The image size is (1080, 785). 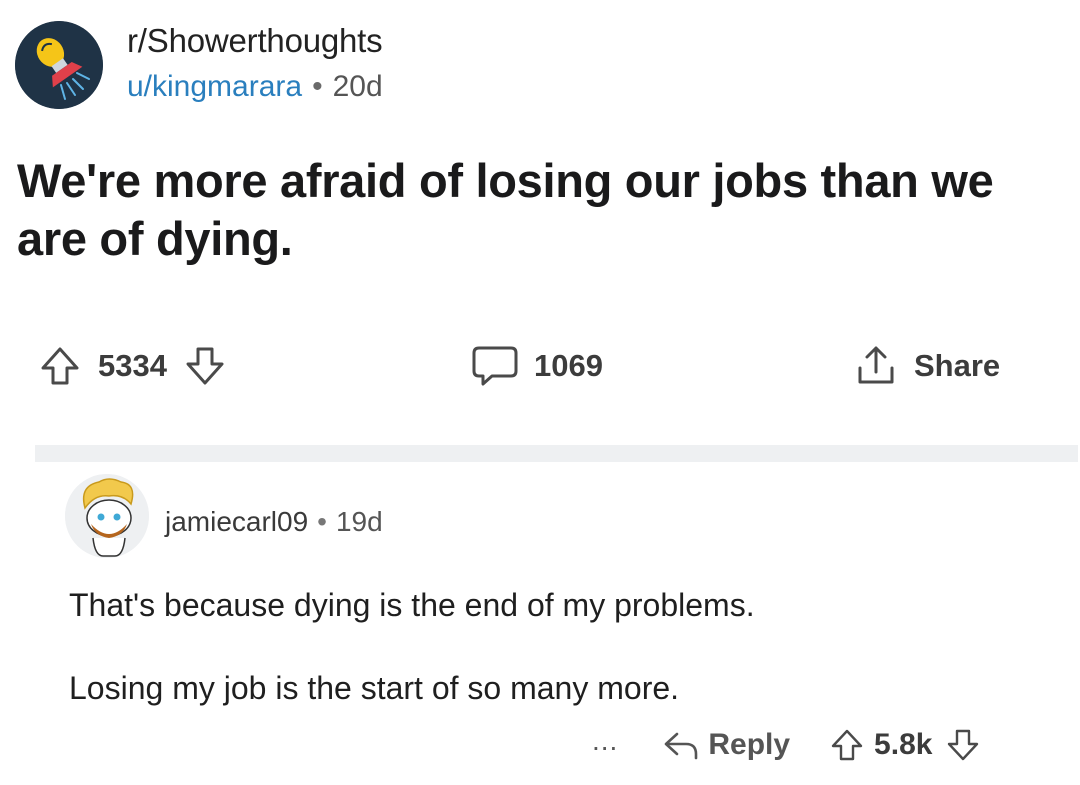 I want to click on comment-upvote-button, so click(x=847, y=745).